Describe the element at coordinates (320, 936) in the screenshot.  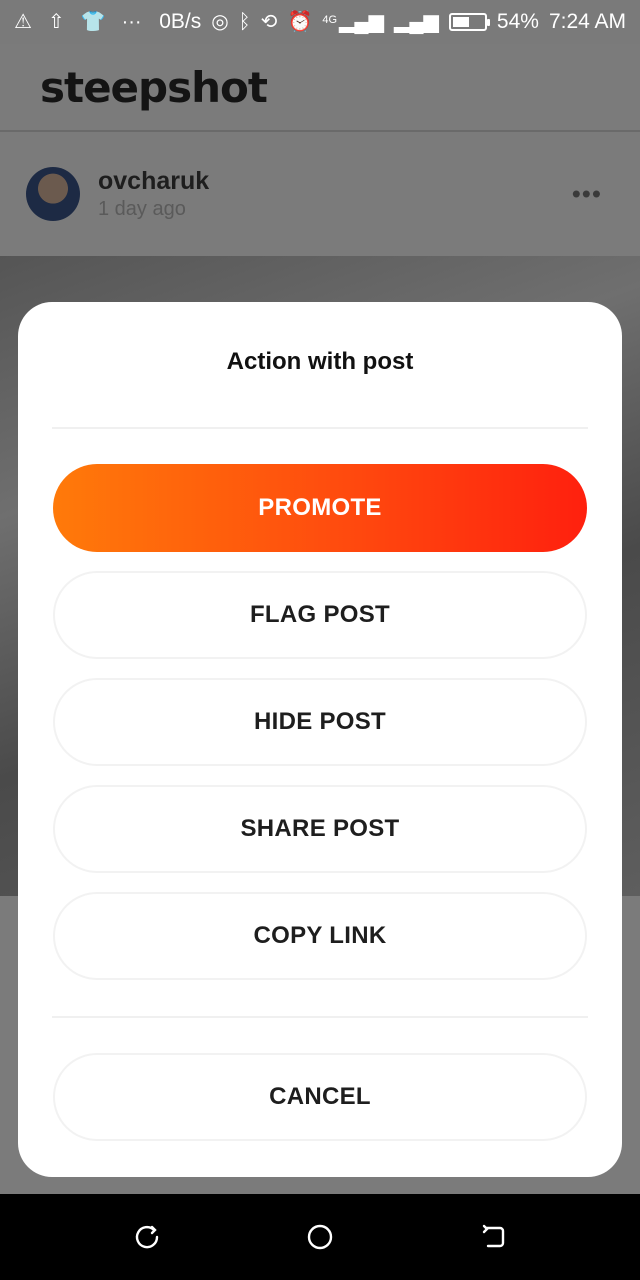
I see `copy-link-button: COPY LINK` at that location.